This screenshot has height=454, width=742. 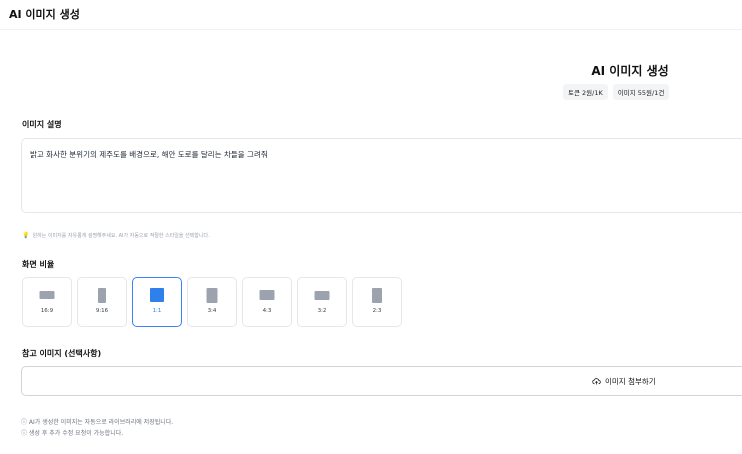 What do you see at coordinates (72, 433) in the screenshot?
I see `note-edit-request: ⓘ 생성 후 추가 수정 요청이 가능합니다.` at bounding box center [72, 433].